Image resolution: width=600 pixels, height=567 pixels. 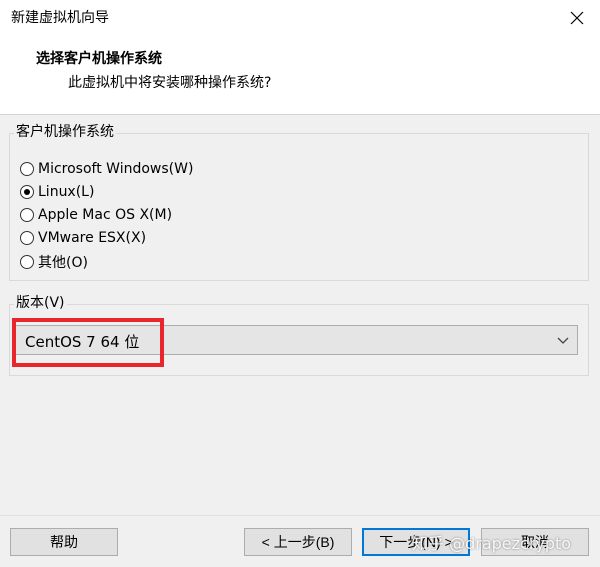 I want to click on radio-label: 其他(O), so click(x=63, y=263).